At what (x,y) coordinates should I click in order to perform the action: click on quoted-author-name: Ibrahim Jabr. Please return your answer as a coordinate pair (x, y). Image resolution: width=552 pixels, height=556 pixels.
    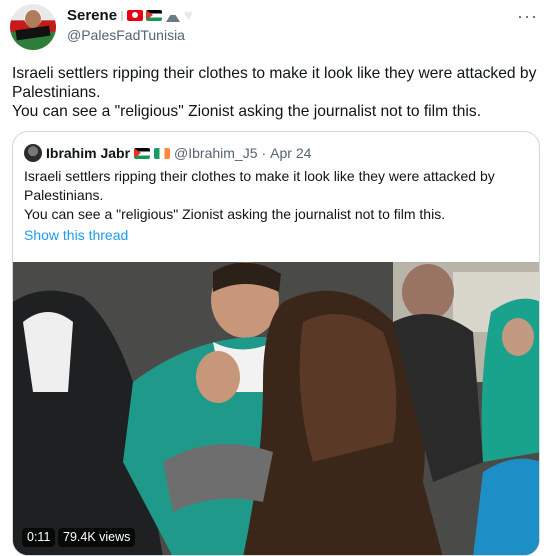
    Looking at the image, I should click on (88, 153).